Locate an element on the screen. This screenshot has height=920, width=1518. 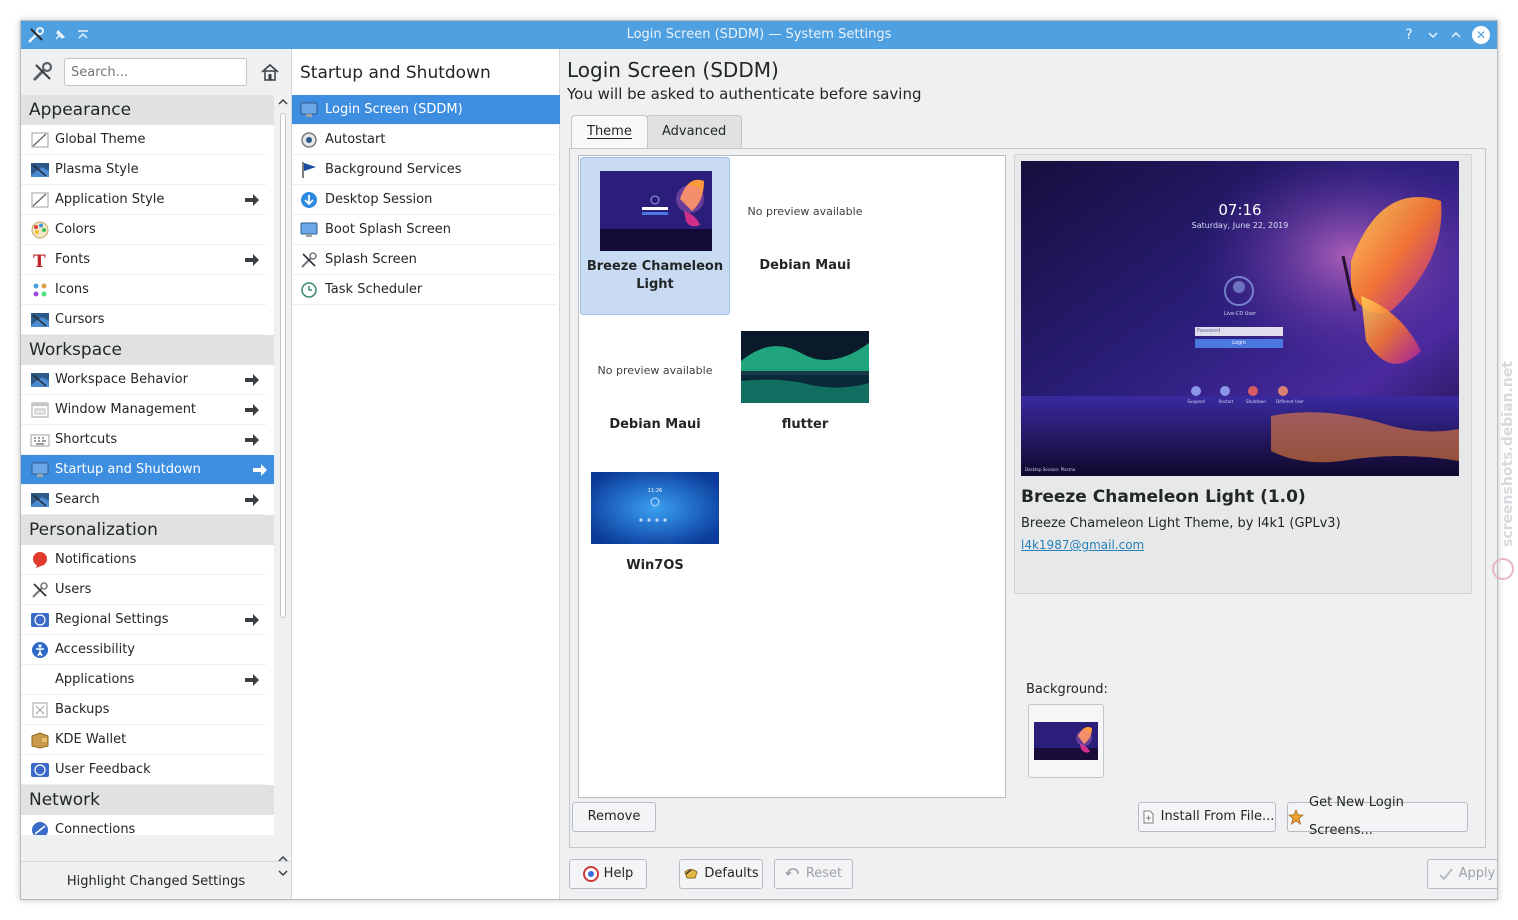
sidebar-item-workspace-behavior: Workspace Behavior is located at coordinates (143, 380).